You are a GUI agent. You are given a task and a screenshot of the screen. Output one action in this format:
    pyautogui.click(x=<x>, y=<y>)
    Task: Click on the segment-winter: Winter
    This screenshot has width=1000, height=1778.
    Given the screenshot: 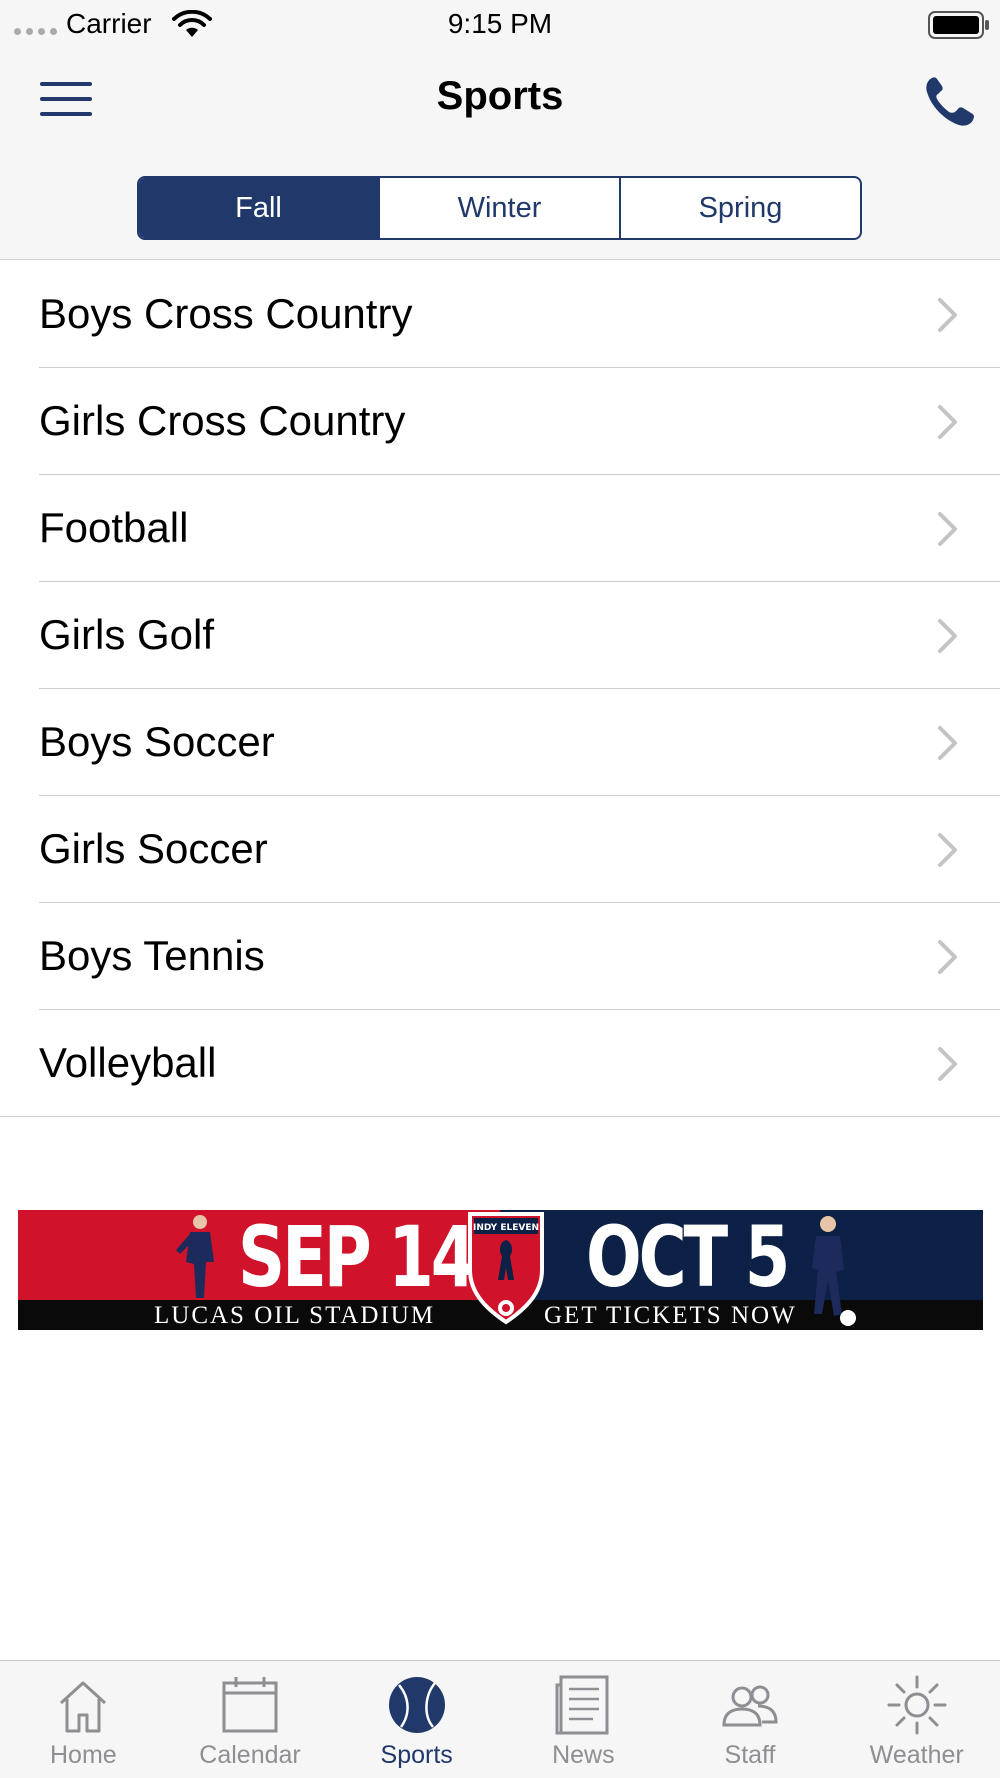 What is the action you would take?
    pyautogui.click(x=500, y=208)
    